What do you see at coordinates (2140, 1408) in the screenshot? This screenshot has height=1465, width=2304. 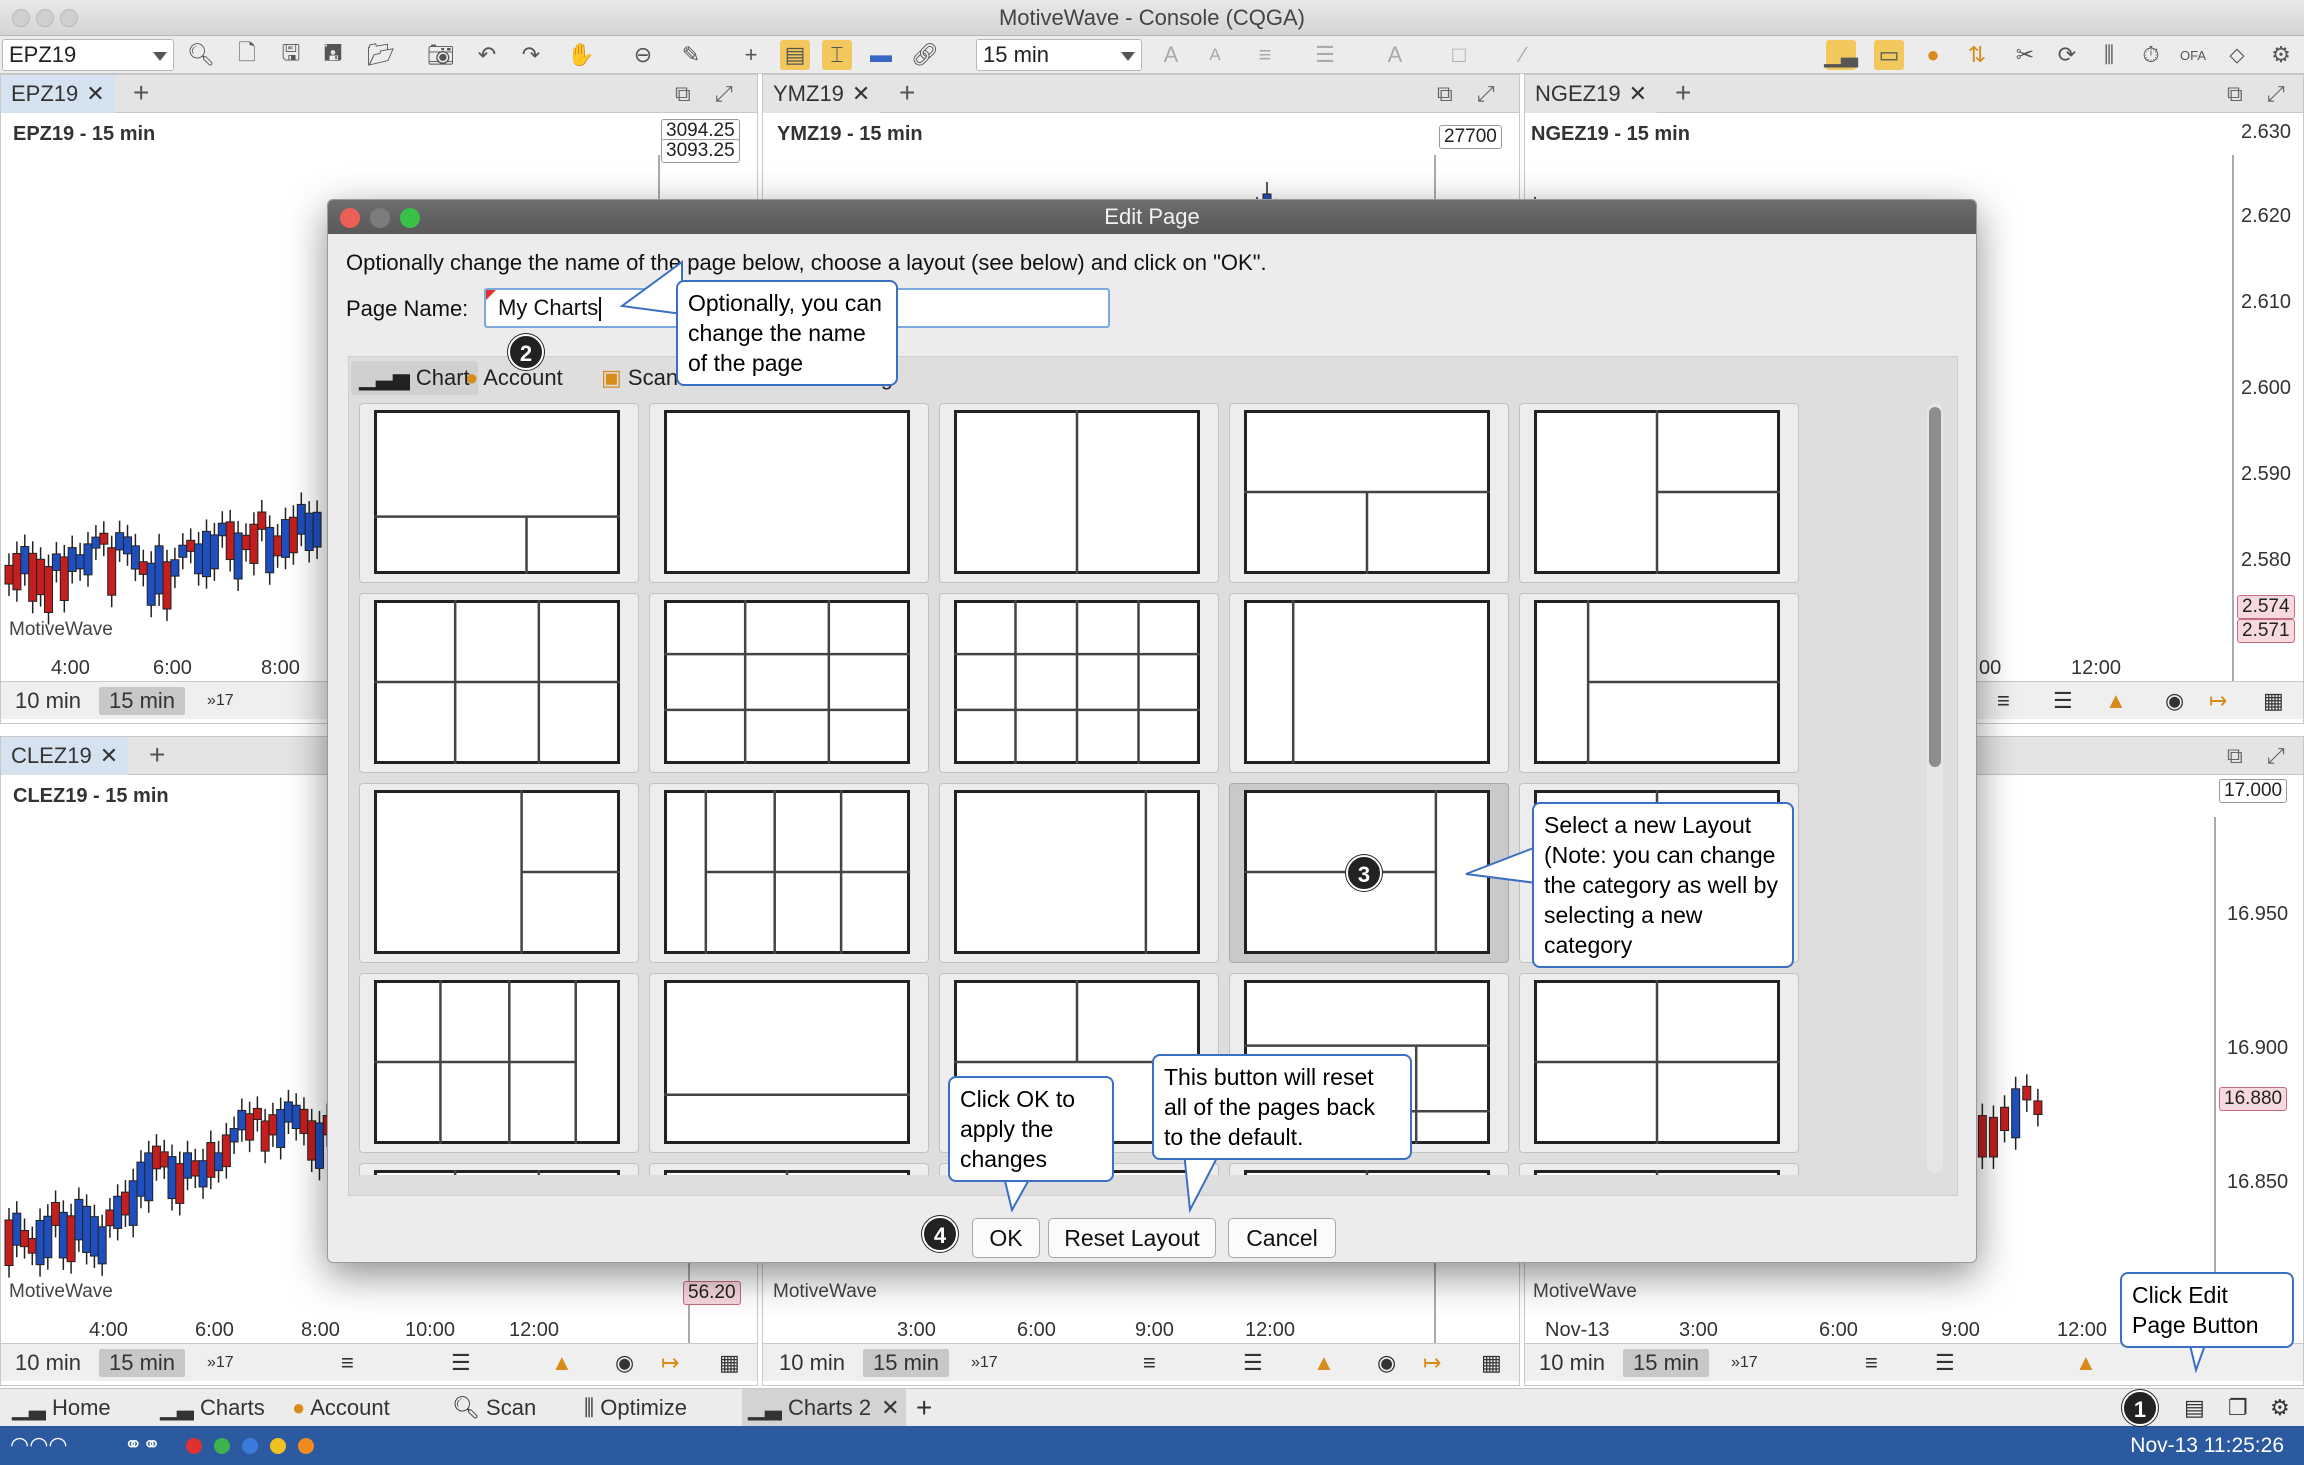 I see `step-badge-1: 1` at bounding box center [2140, 1408].